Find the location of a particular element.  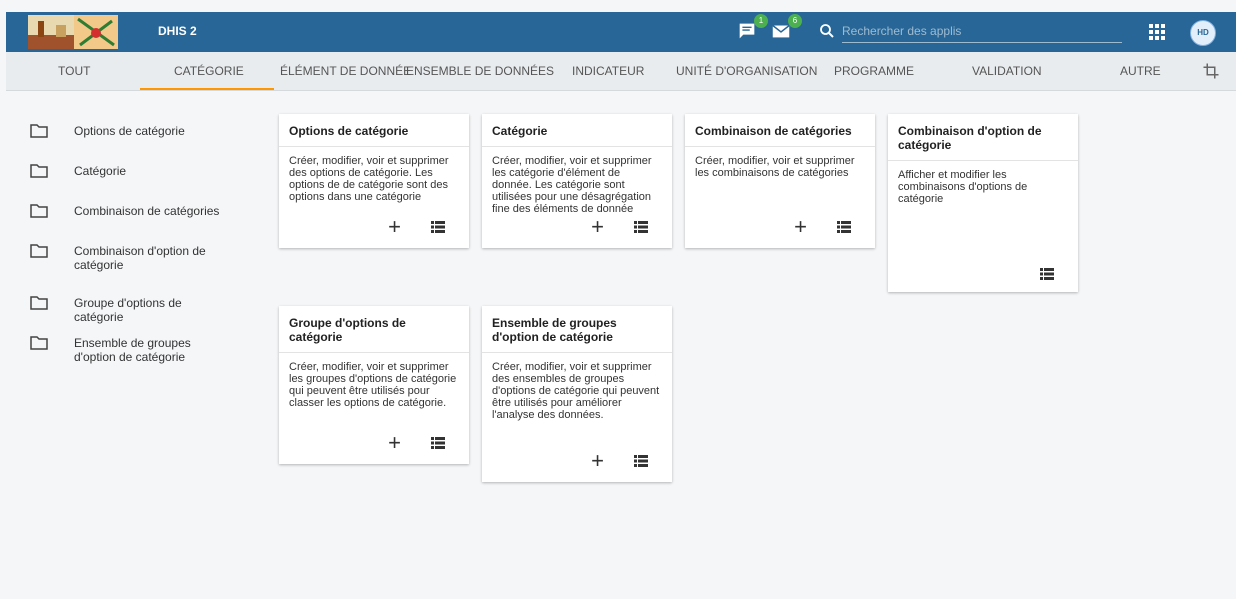

top-header-bar: DHIS 2 1 6 HD is located at coordinates (621, 32).